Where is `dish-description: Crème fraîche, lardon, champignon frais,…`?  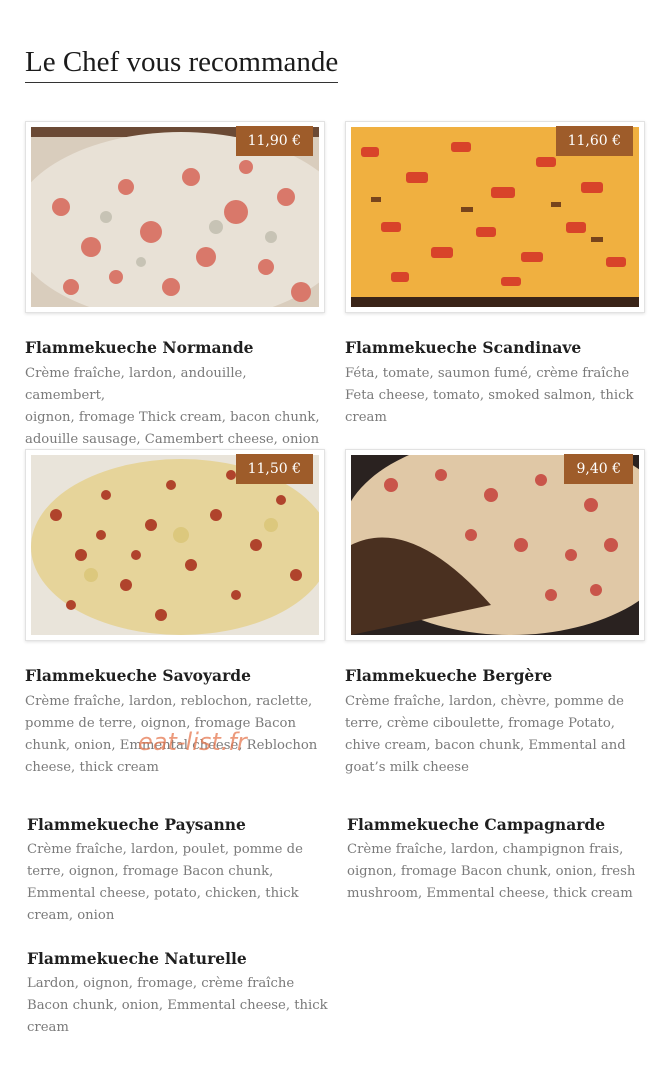
dish-description: Crème fraîche, lardon, champignon frais,… is located at coordinates (498, 872).